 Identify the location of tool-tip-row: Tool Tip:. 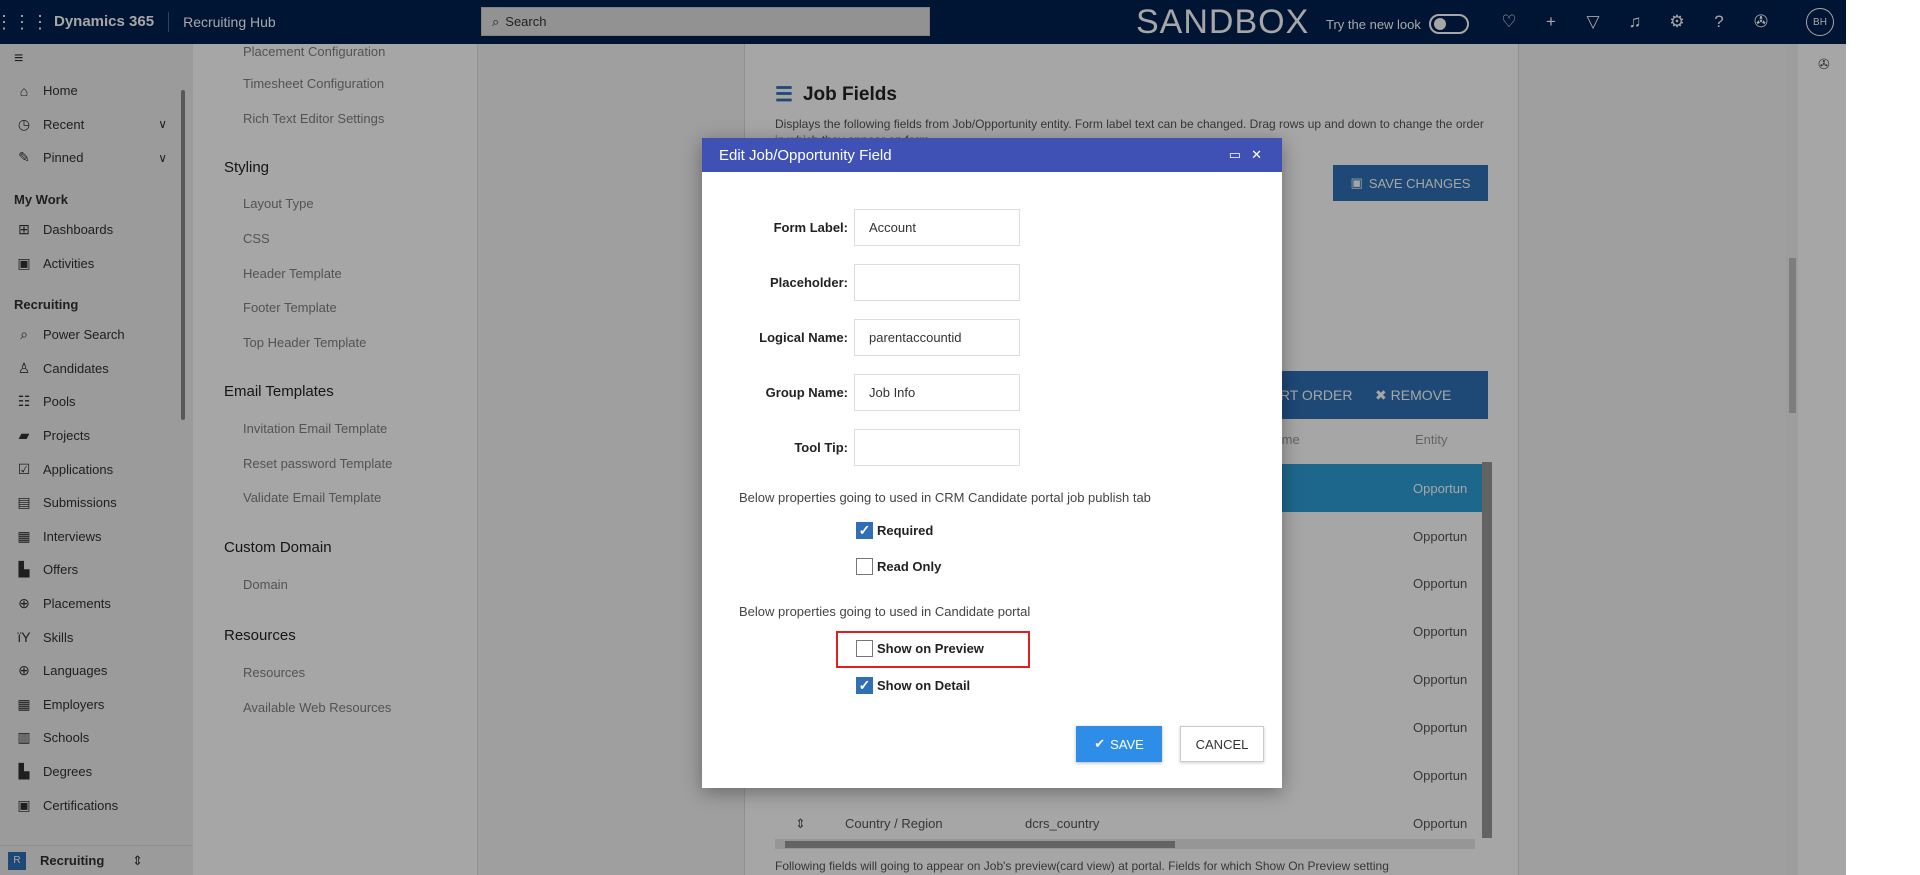
(992, 447).